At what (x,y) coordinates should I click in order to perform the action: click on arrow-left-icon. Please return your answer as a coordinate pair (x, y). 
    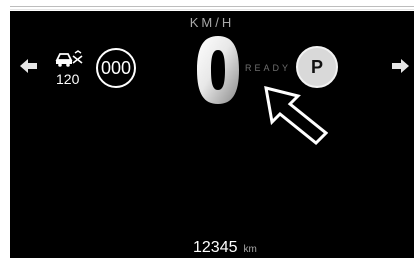
    Looking at the image, I should click on (29, 68).